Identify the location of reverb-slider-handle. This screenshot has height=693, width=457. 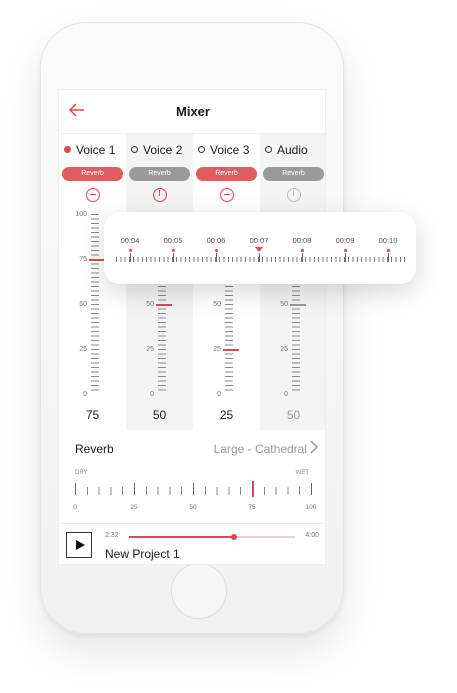
(253, 489).